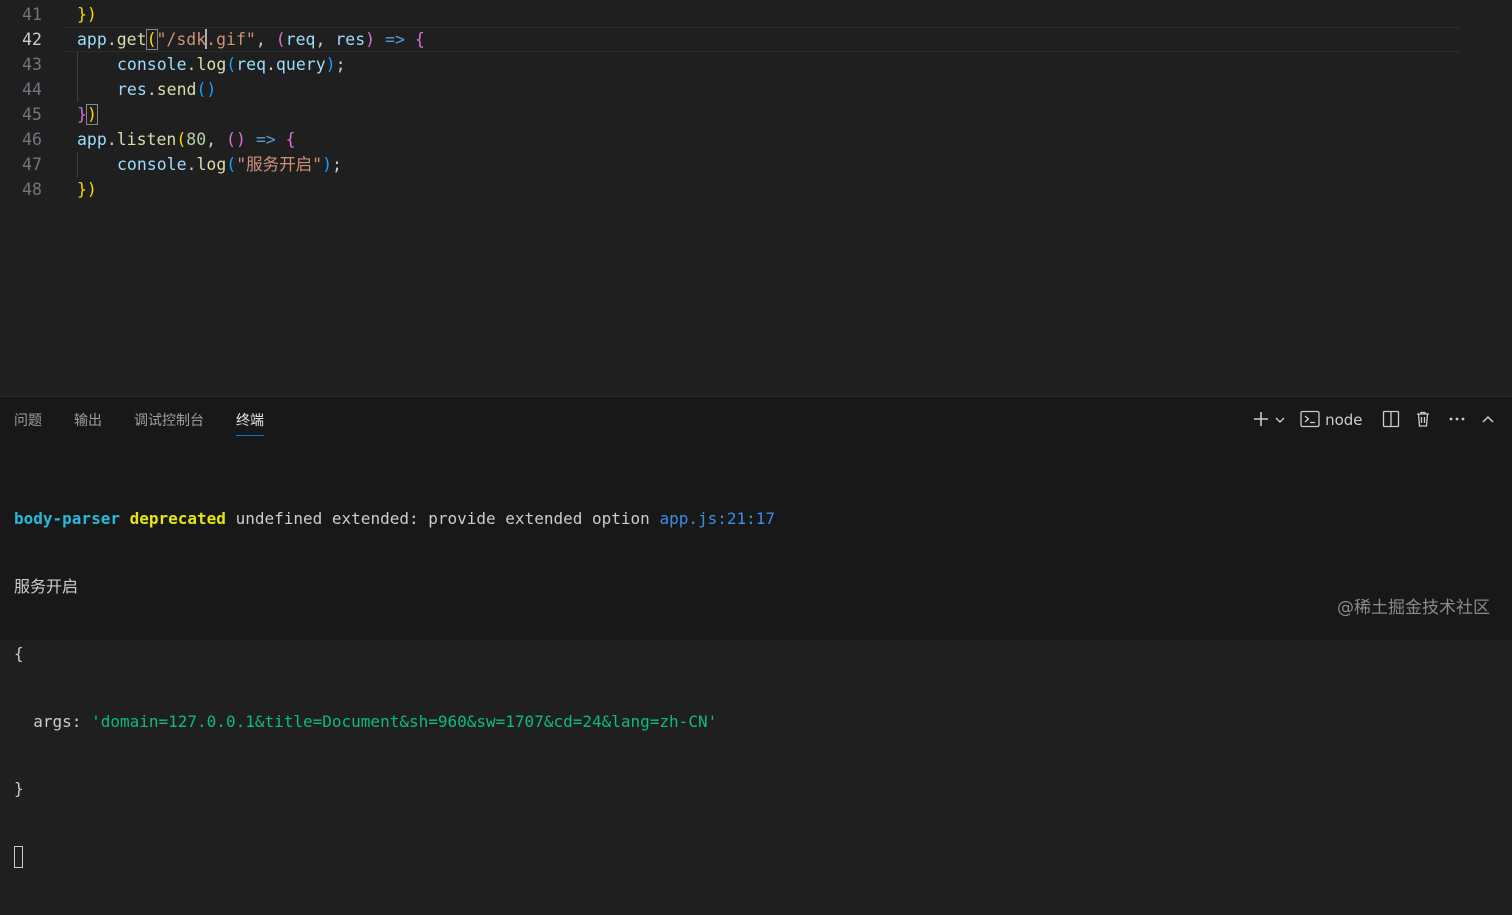 This screenshot has width=1512, height=915. I want to click on terminal-cursor, so click(18, 856).